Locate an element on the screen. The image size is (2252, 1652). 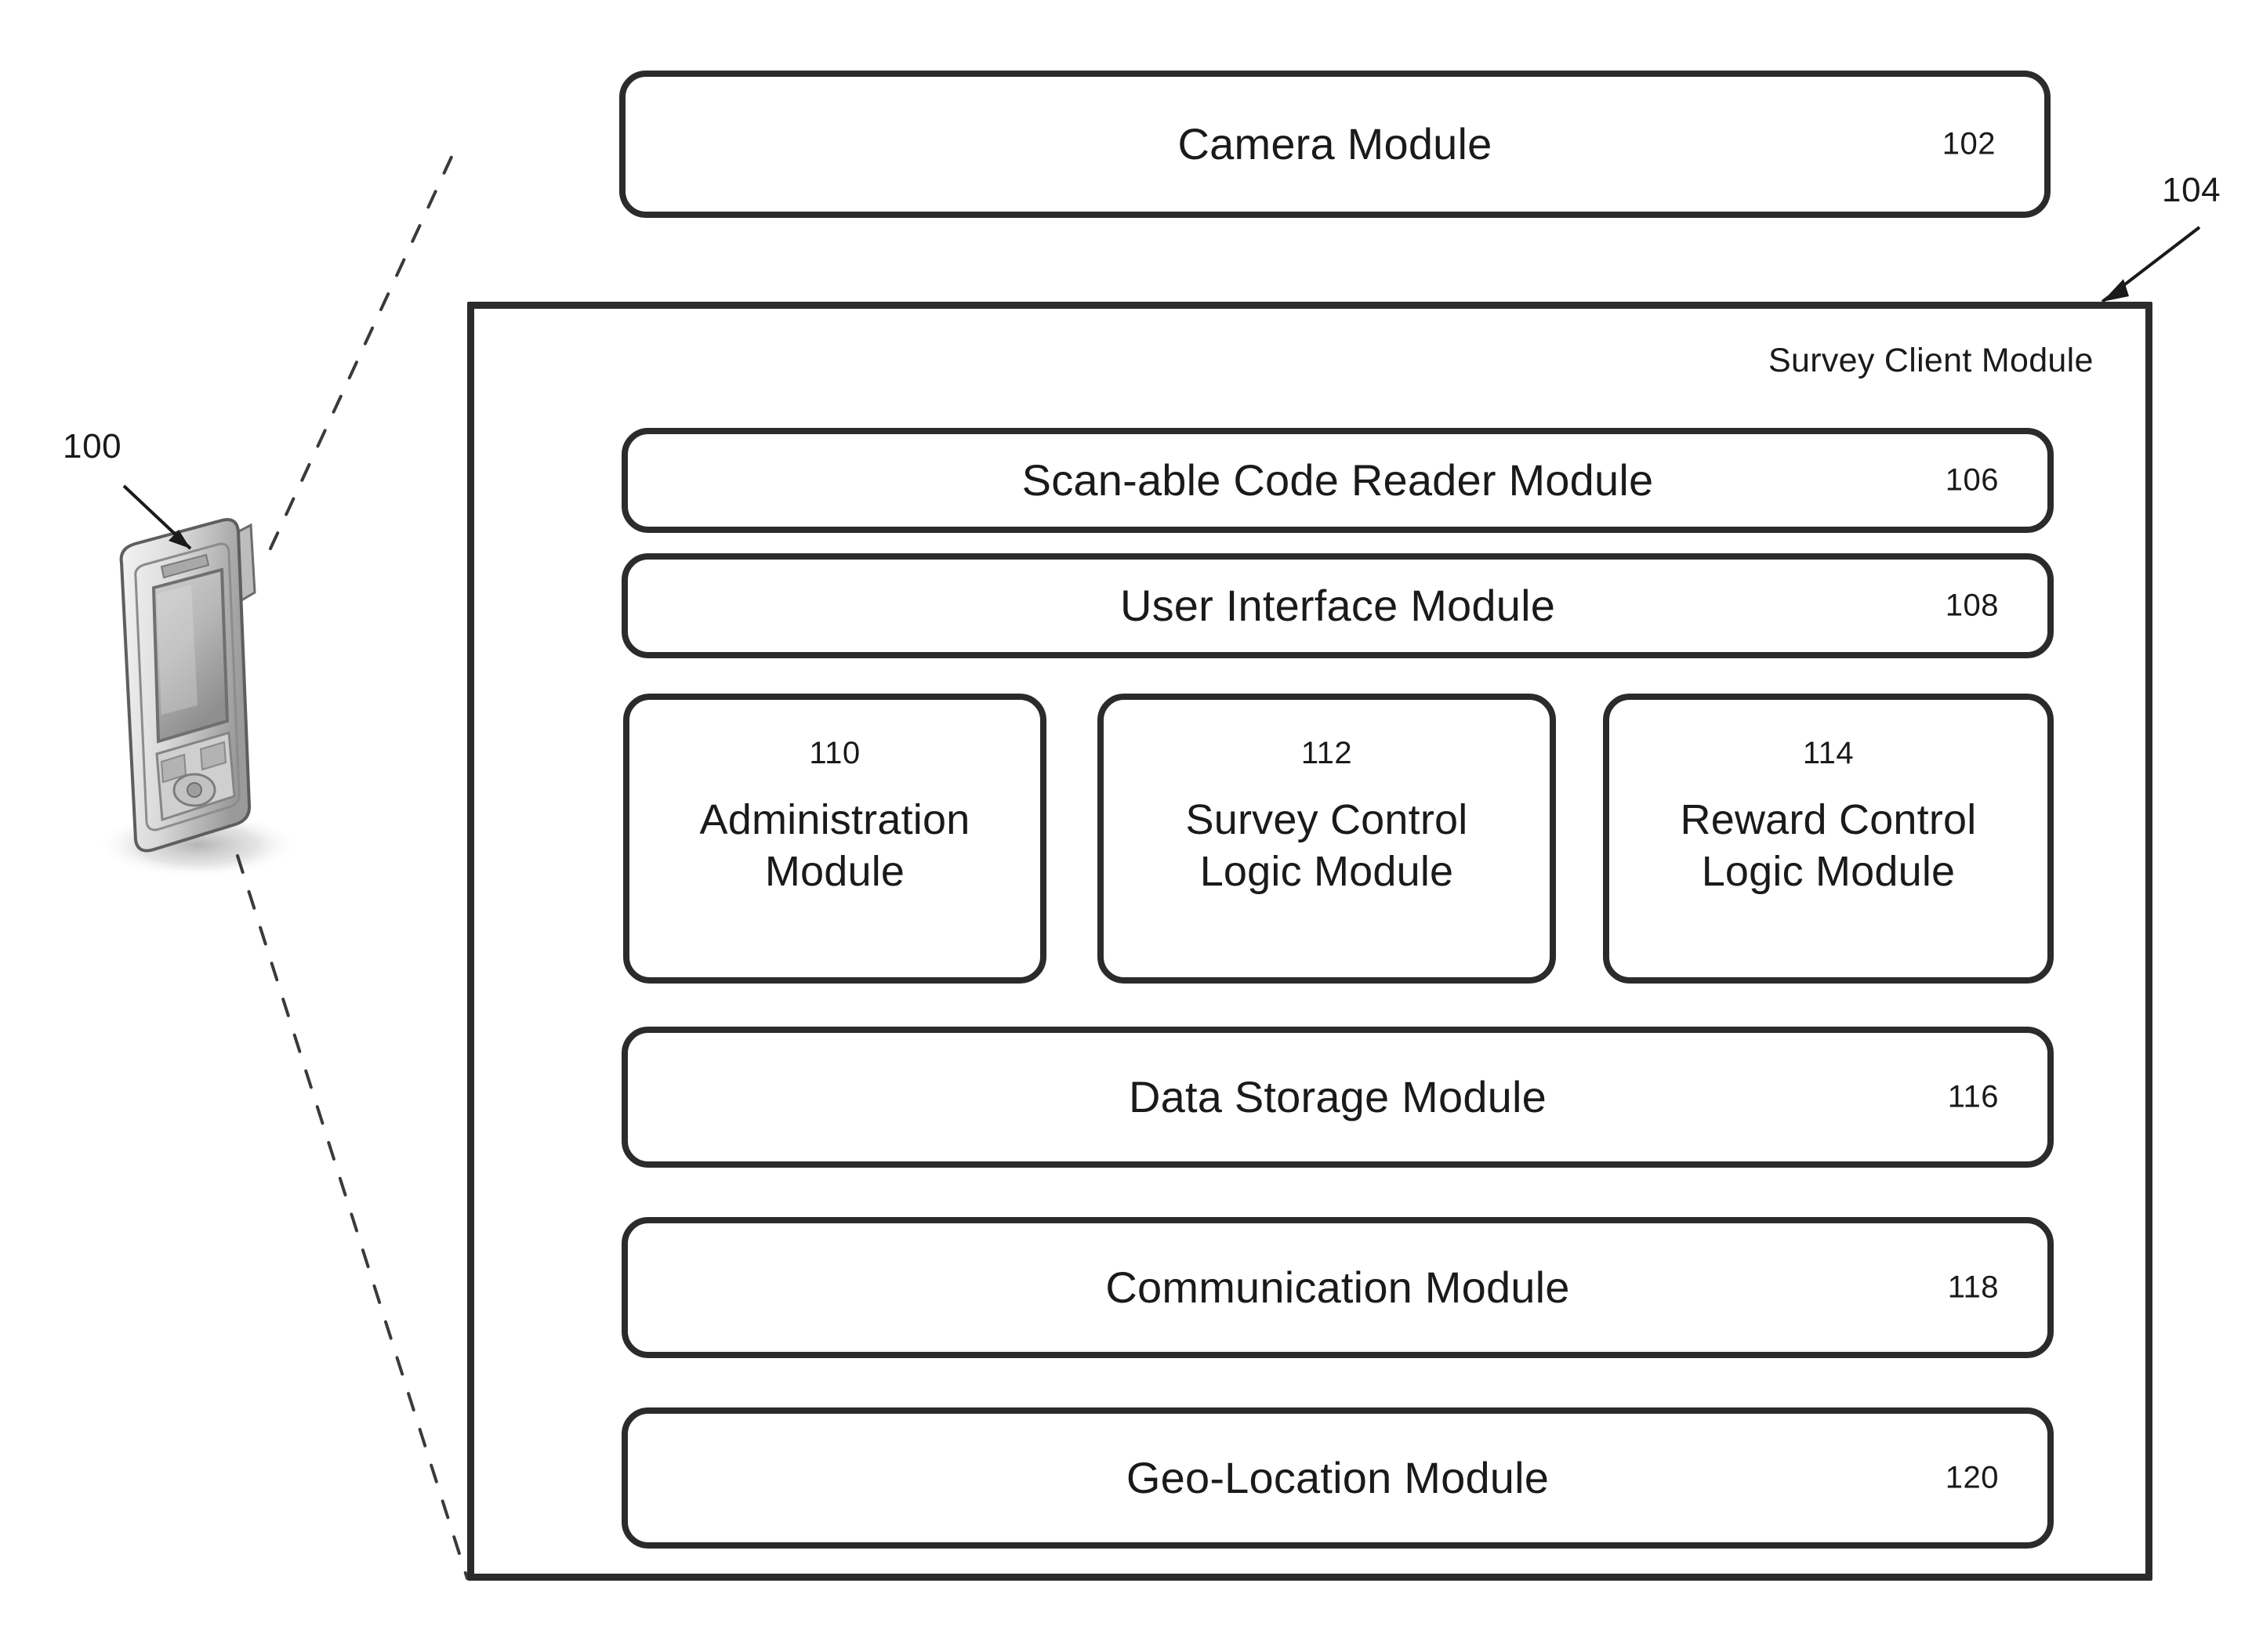
phone-bezel is located at coordinates (187, 686).